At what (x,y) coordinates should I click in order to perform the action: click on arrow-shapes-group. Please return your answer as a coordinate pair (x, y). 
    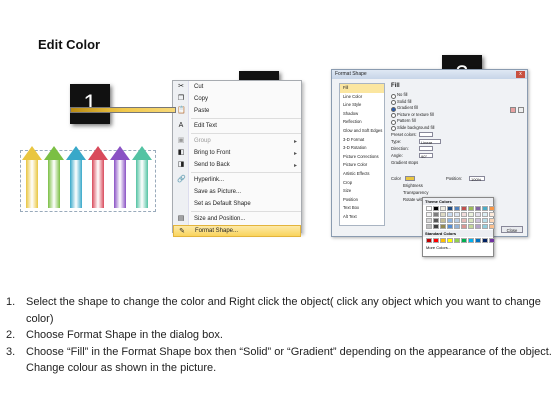
    Looking at the image, I should click on (88, 182).